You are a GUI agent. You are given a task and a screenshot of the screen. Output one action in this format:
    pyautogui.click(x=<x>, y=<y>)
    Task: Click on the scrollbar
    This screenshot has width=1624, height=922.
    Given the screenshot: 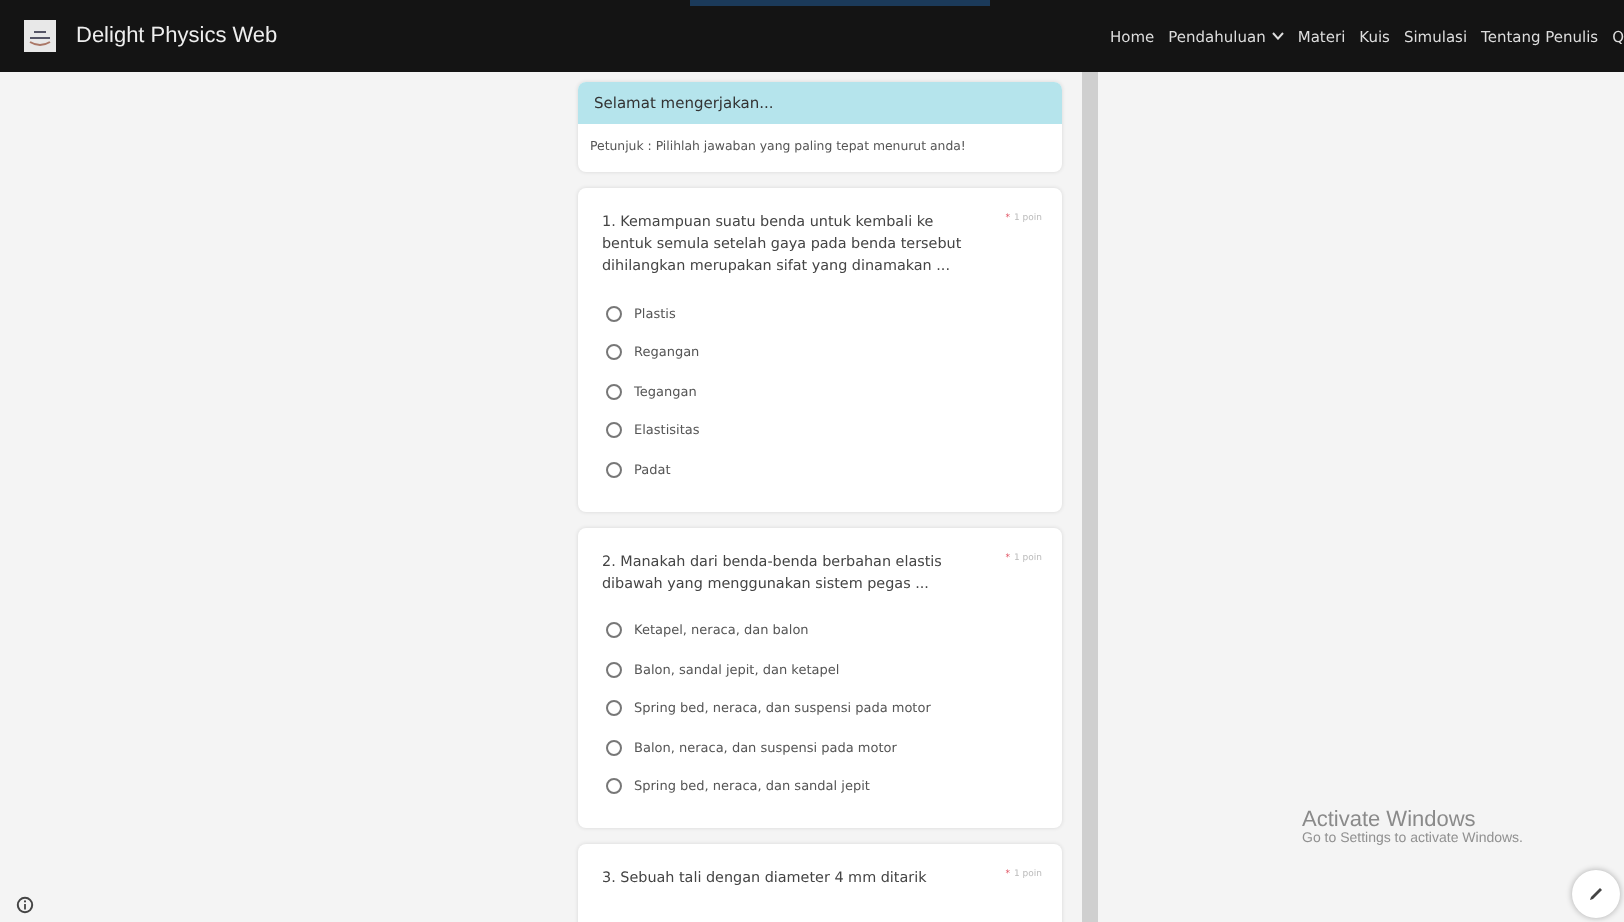 What is the action you would take?
    pyautogui.click(x=1090, y=497)
    